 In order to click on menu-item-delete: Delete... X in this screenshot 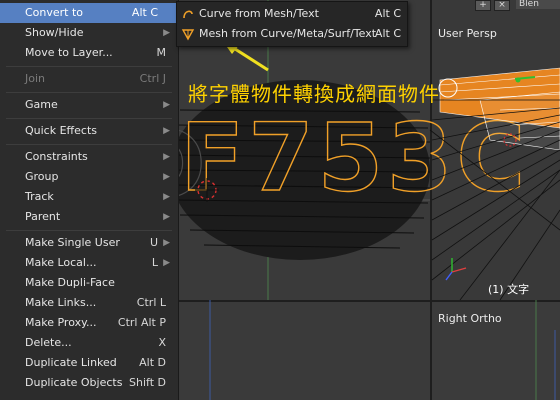, I will do `click(89, 343)`.